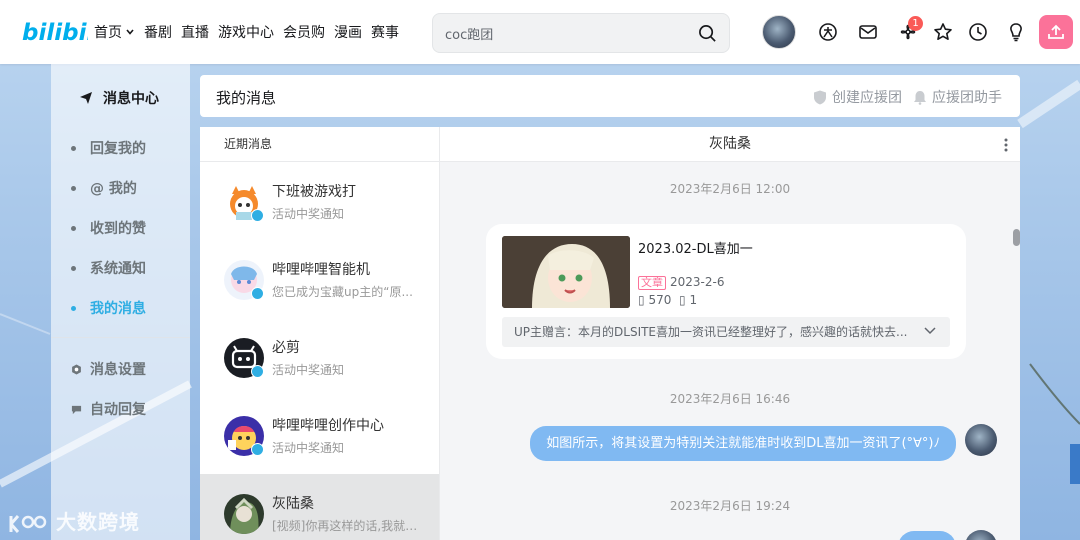 This screenshot has height=540, width=1080. What do you see at coordinates (978, 32) in the screenshot?
I see `history-icon` at bounding box center [978, 32].